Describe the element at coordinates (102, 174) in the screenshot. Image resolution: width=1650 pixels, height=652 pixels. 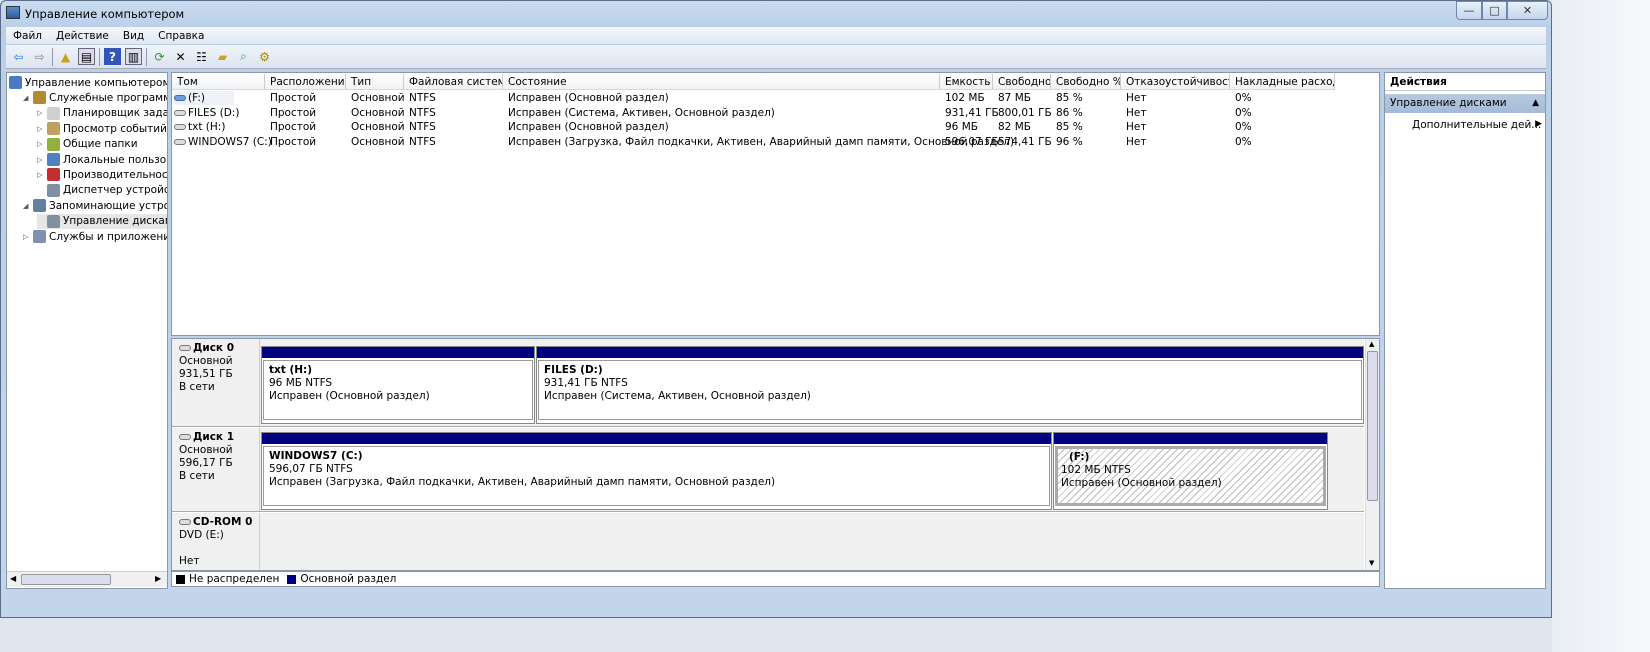
I see `tree-item: ▷ Производительность` at that location.